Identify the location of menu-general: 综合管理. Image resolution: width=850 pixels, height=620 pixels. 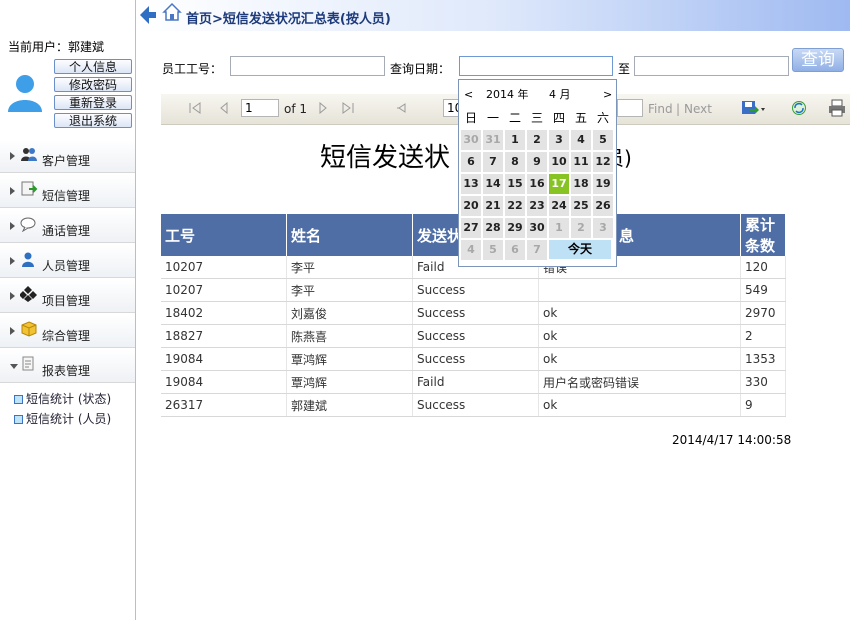
(67, 331).